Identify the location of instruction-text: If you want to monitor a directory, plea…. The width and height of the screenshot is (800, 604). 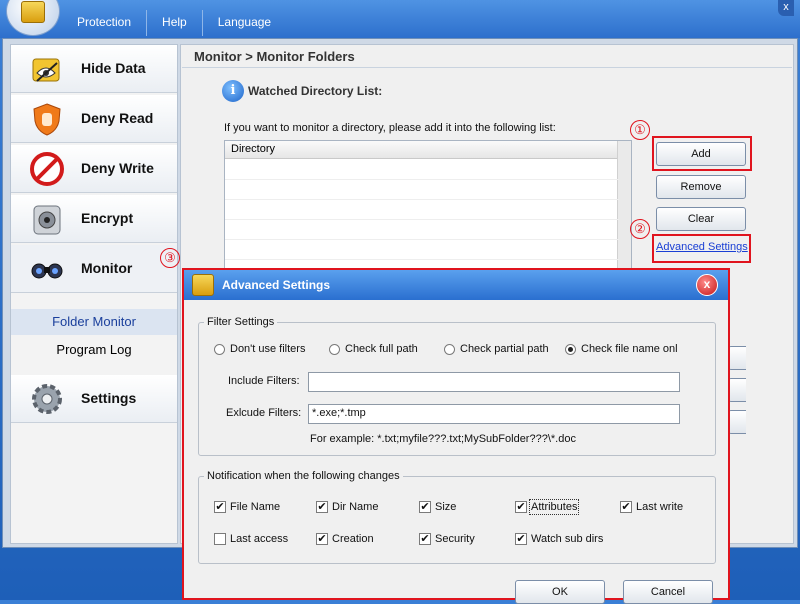
(390, 128).